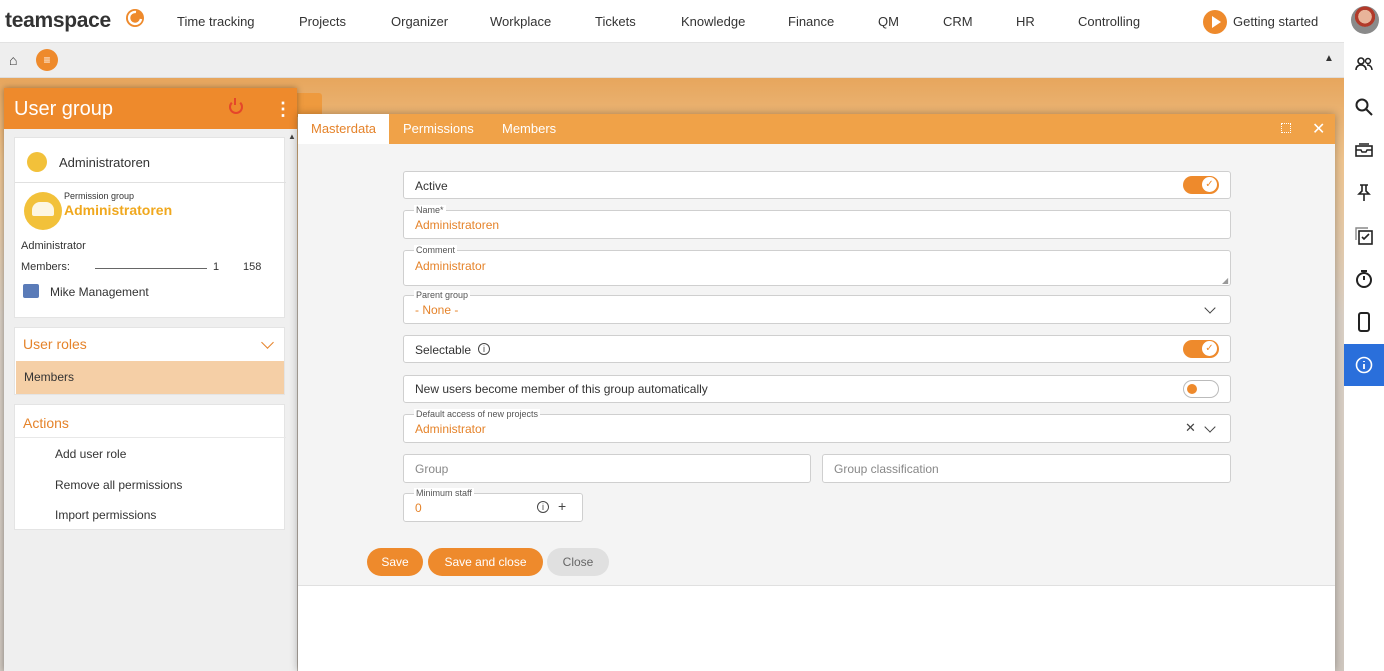 The width and height of the screenshot is (1384, 671). What do you see at coordinates (1201, 185) in the screenshot?
I see `active-toggle` at bounding box center [1201, 185].